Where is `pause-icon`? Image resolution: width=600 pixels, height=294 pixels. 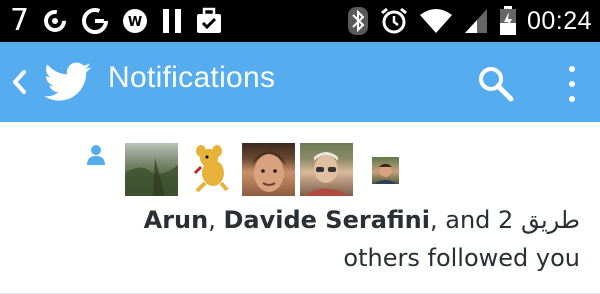
pause-icon is located at coordinates (172, 21).